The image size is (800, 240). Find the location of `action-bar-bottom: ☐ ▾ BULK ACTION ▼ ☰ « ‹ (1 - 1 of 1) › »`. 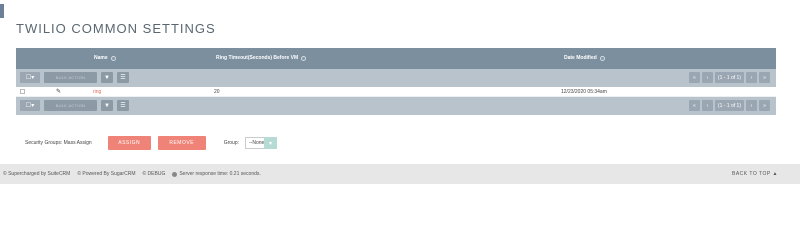

action-bar-bottom: ☐ ▾ BULK ACTION ▼ ☰ « ‹ (1 - 1 of 1) › » is located at coordinates (396, 106).